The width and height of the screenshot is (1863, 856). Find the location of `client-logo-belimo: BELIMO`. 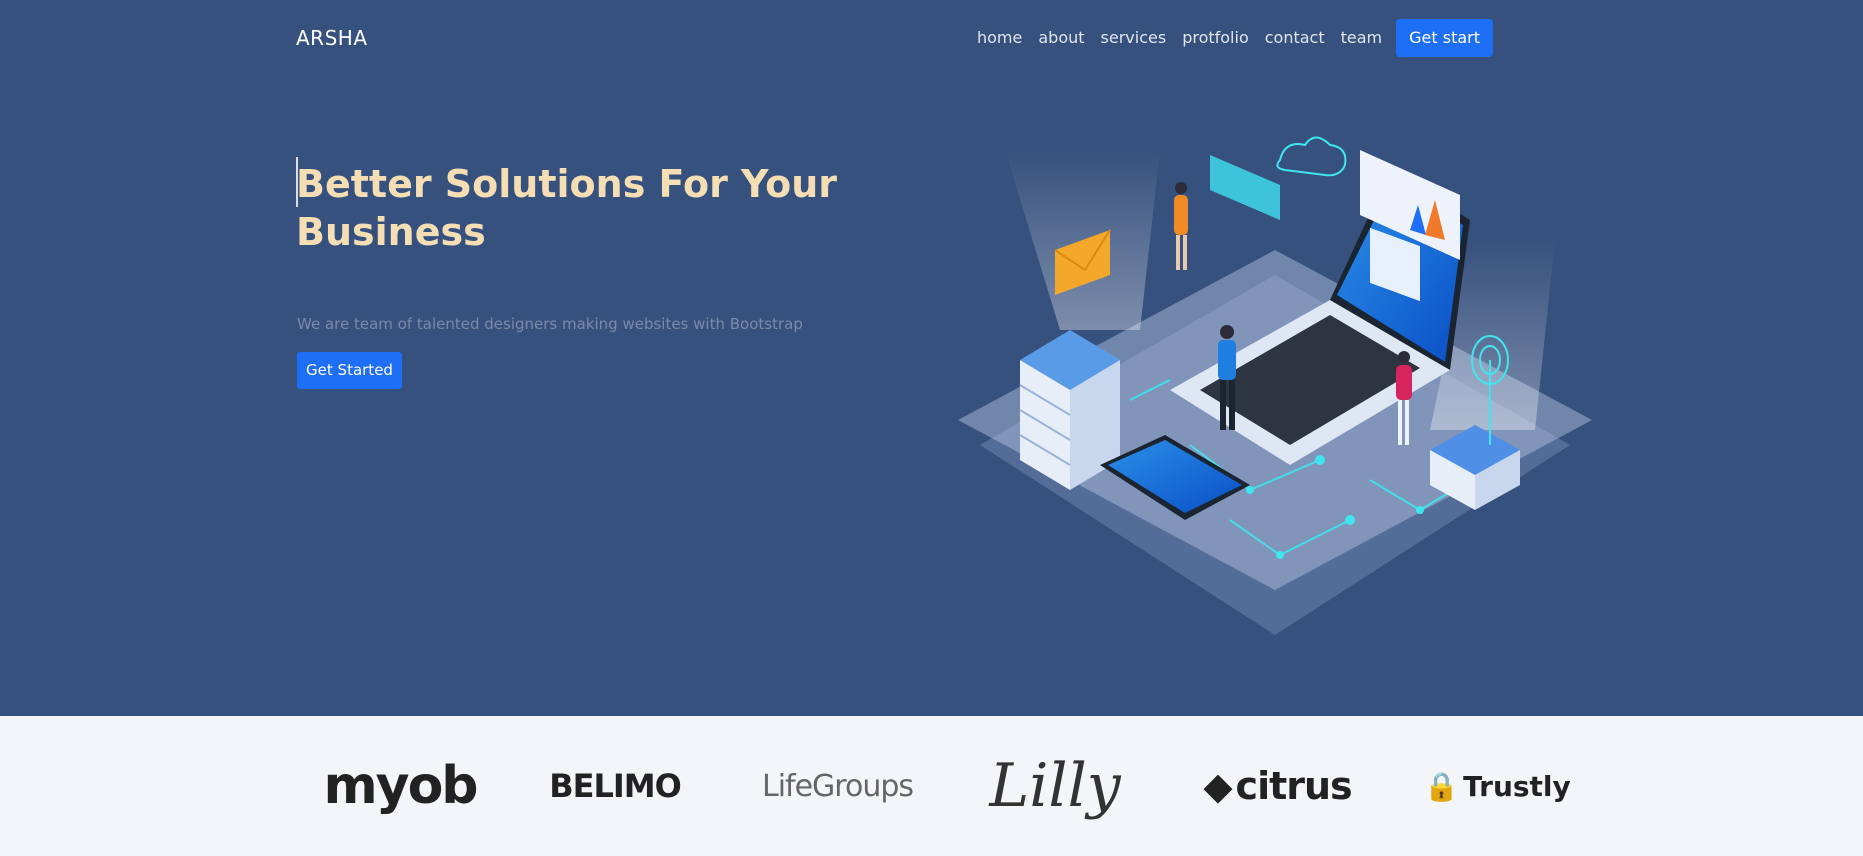

client-logo-belimo: BELIMO is located at coordinates (615, 786).